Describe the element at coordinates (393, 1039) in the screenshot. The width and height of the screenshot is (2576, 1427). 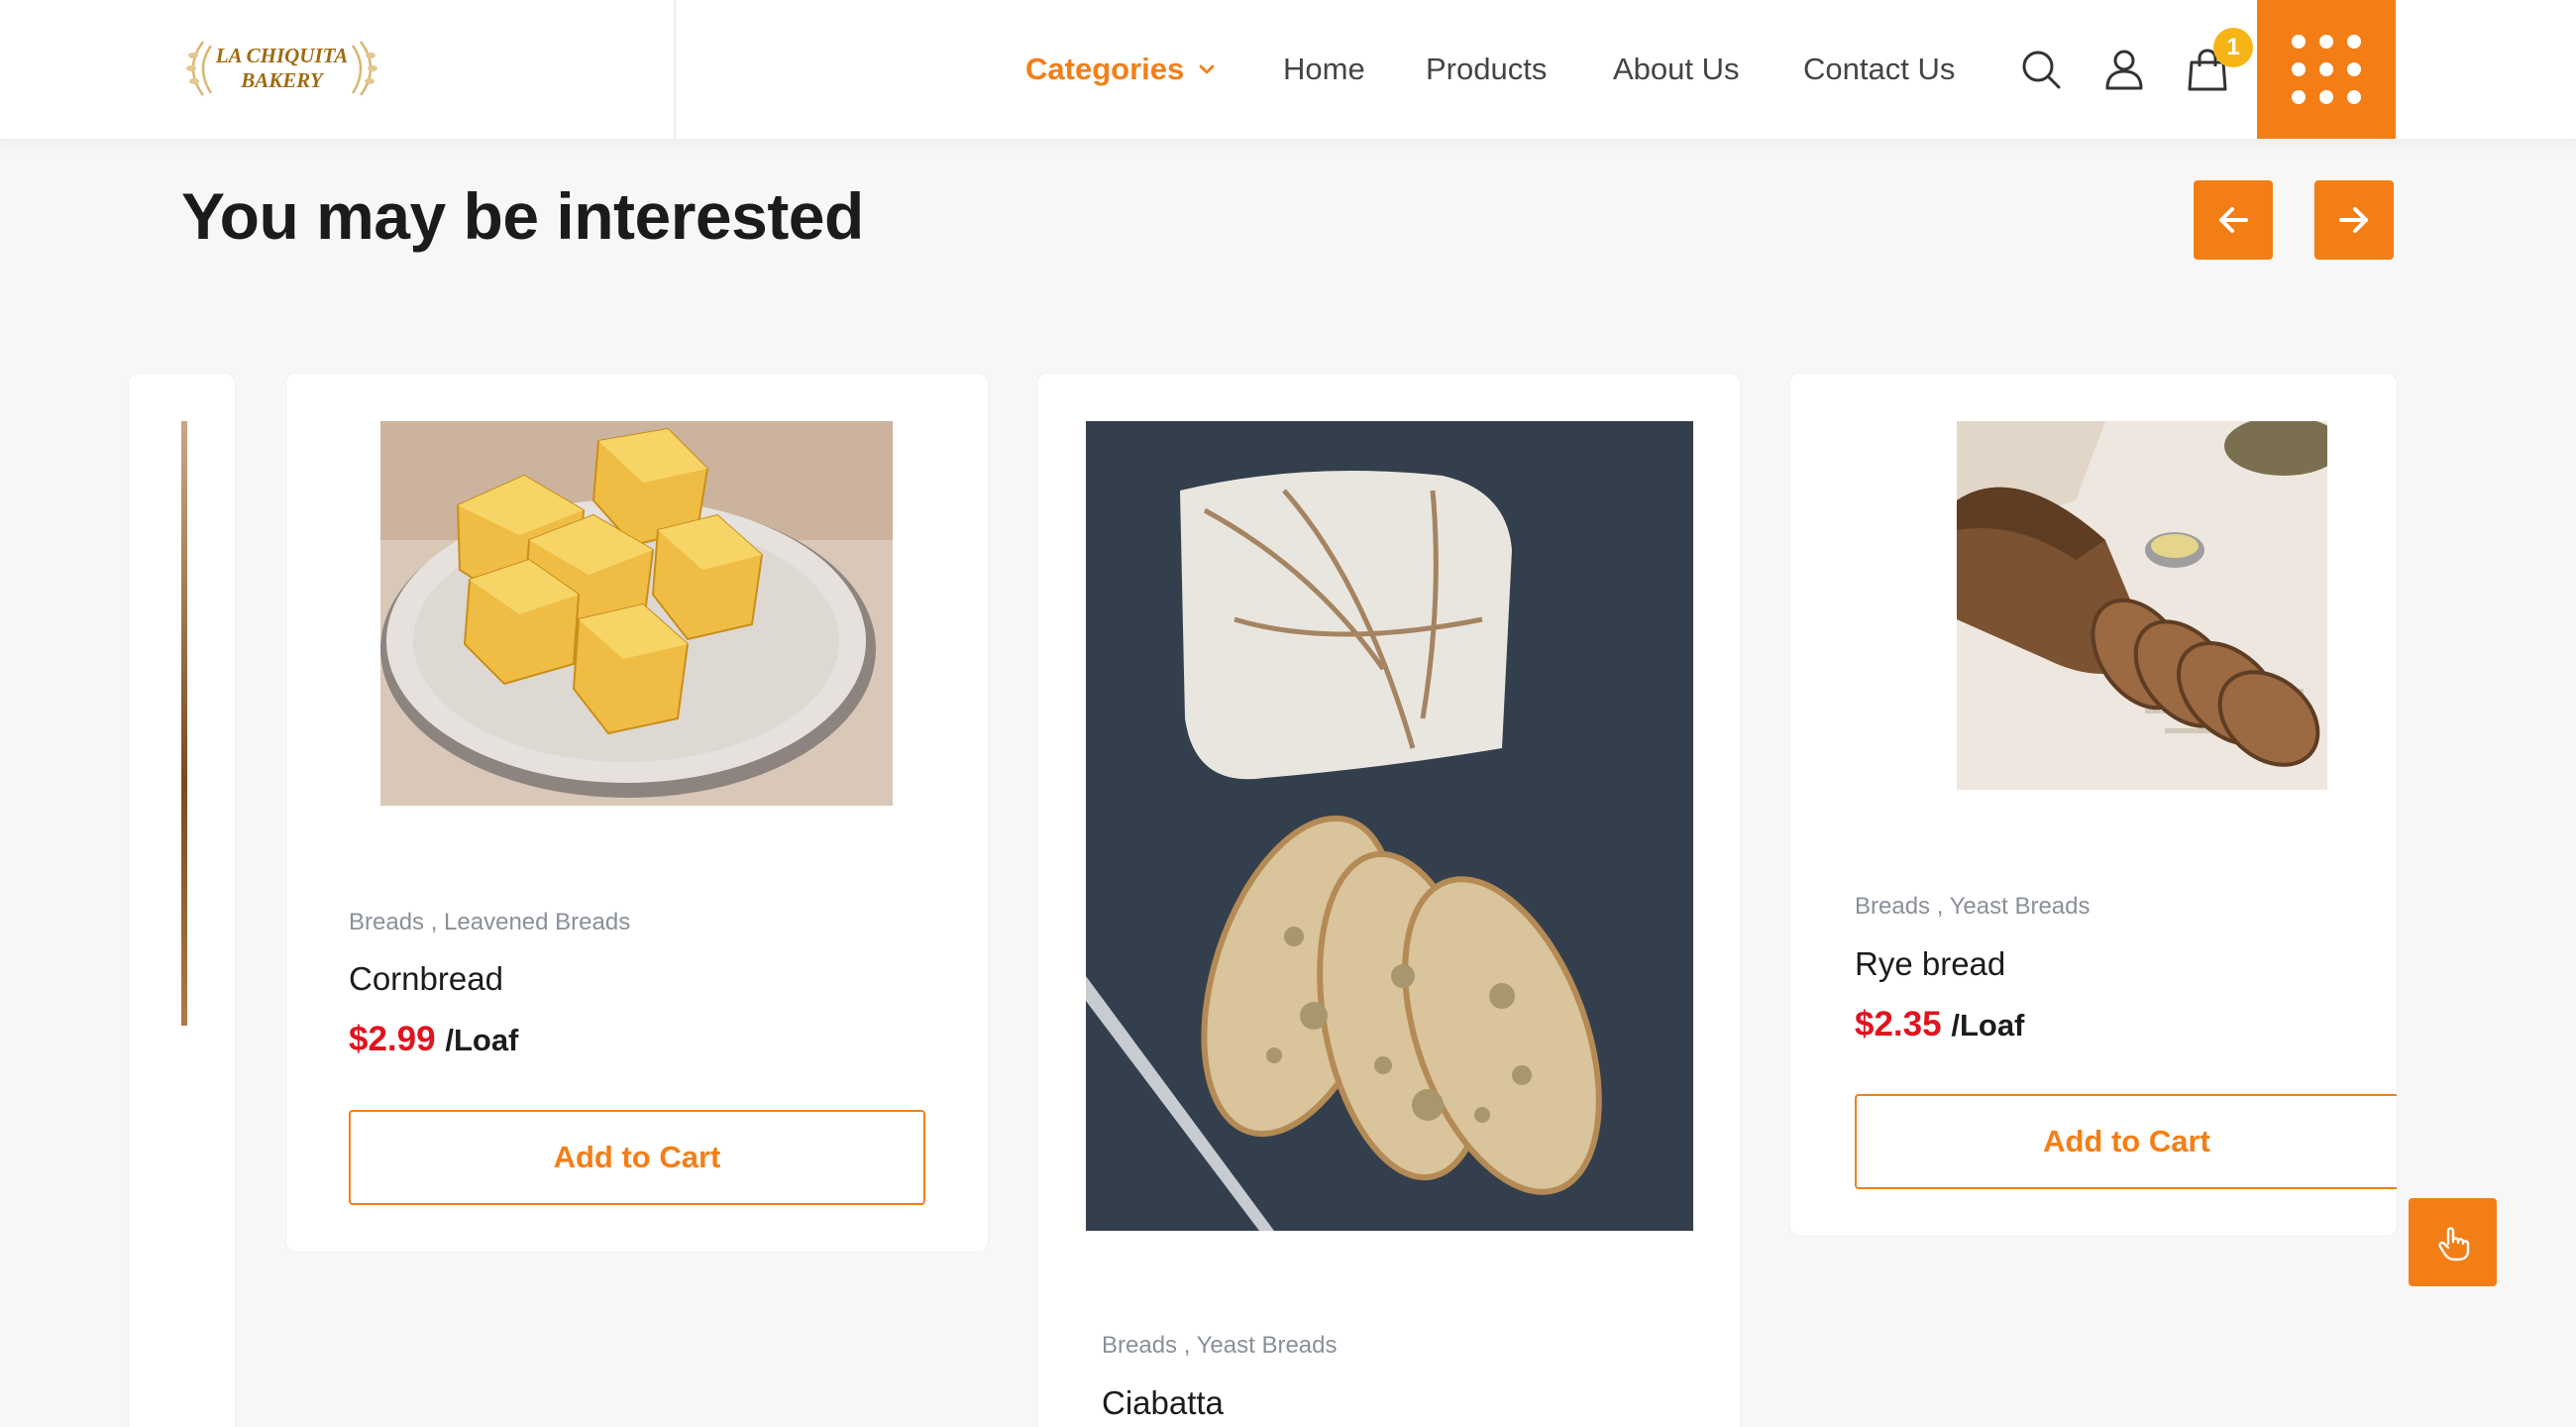
I see `price-amount: $2.99` at that location.